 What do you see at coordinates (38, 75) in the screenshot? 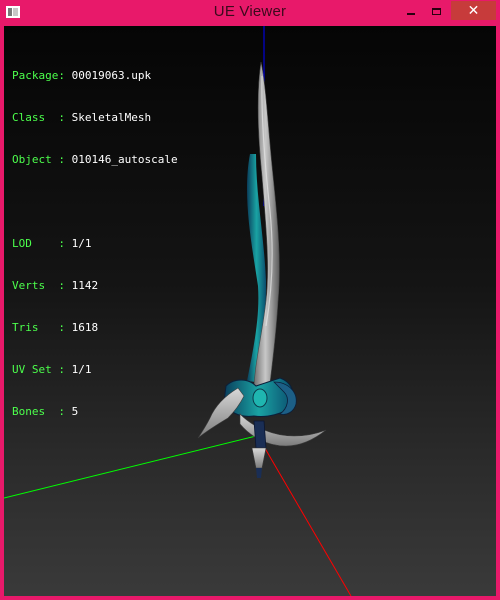
I see `info-label: Package:` at bounding box center [38, 75].